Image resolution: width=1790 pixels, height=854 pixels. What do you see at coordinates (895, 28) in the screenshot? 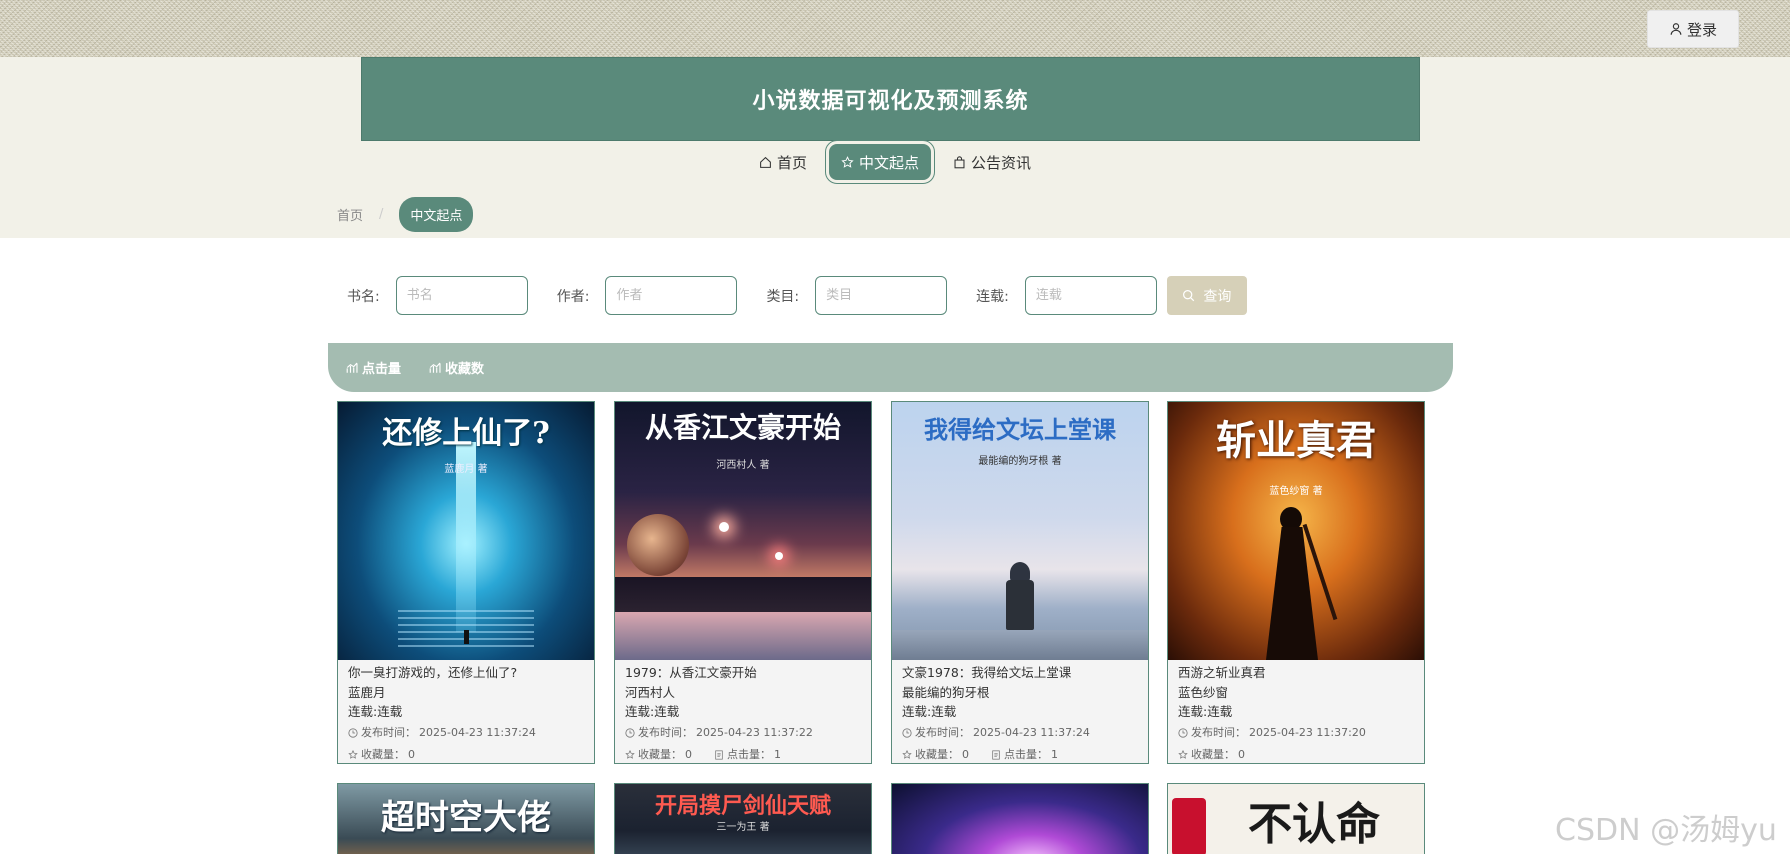
I see `top-textured-band` at bounding box center [895, 28].